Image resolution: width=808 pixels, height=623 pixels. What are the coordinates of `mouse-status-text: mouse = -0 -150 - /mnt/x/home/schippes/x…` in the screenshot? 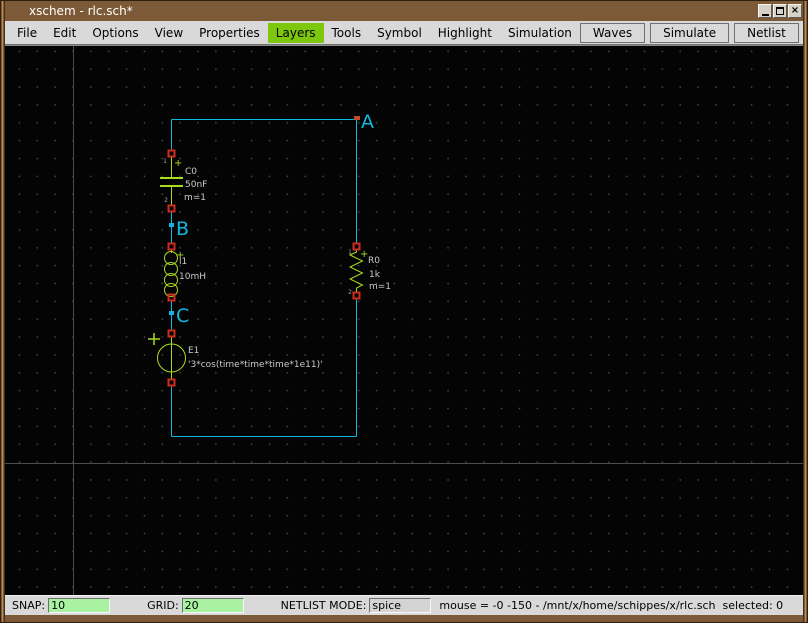 It's located at (611, 605).